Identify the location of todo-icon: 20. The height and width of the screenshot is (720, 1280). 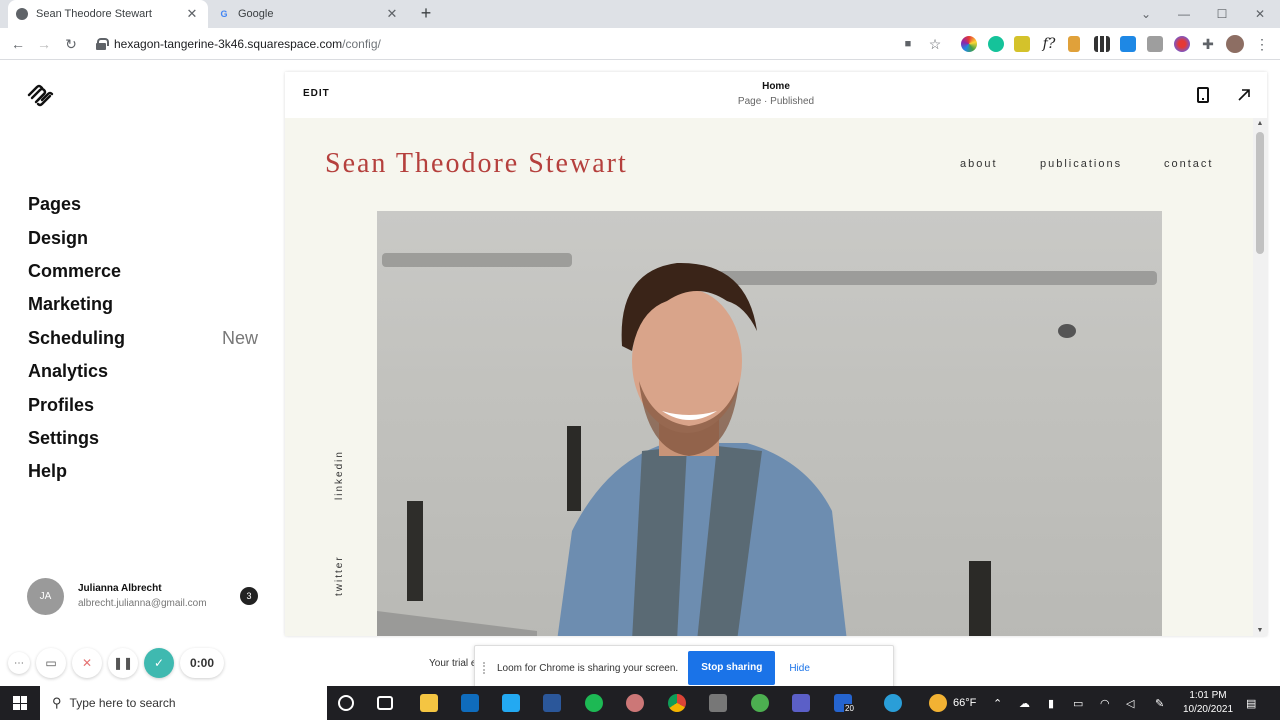
(844, 703).